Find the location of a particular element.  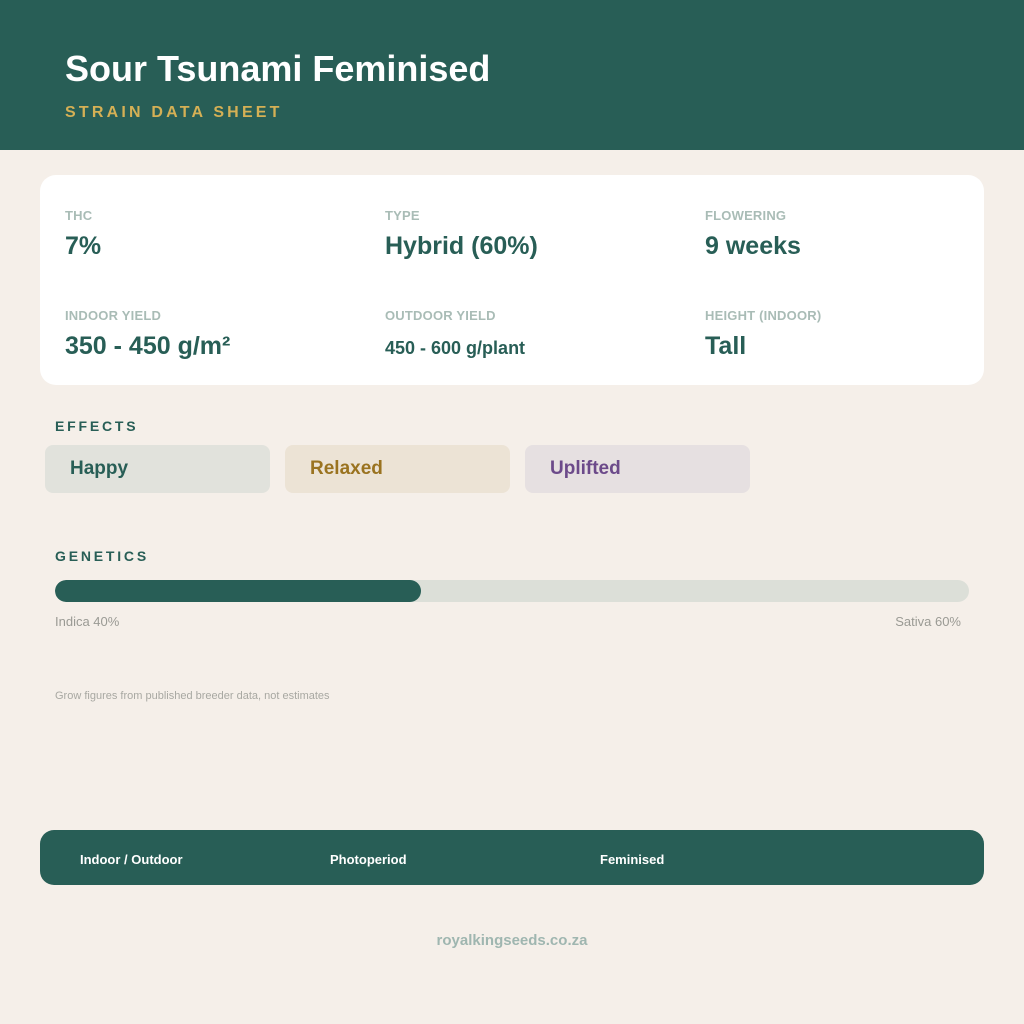

footer-item-cycle: Photoperiod is located at coordinates (368, 859).